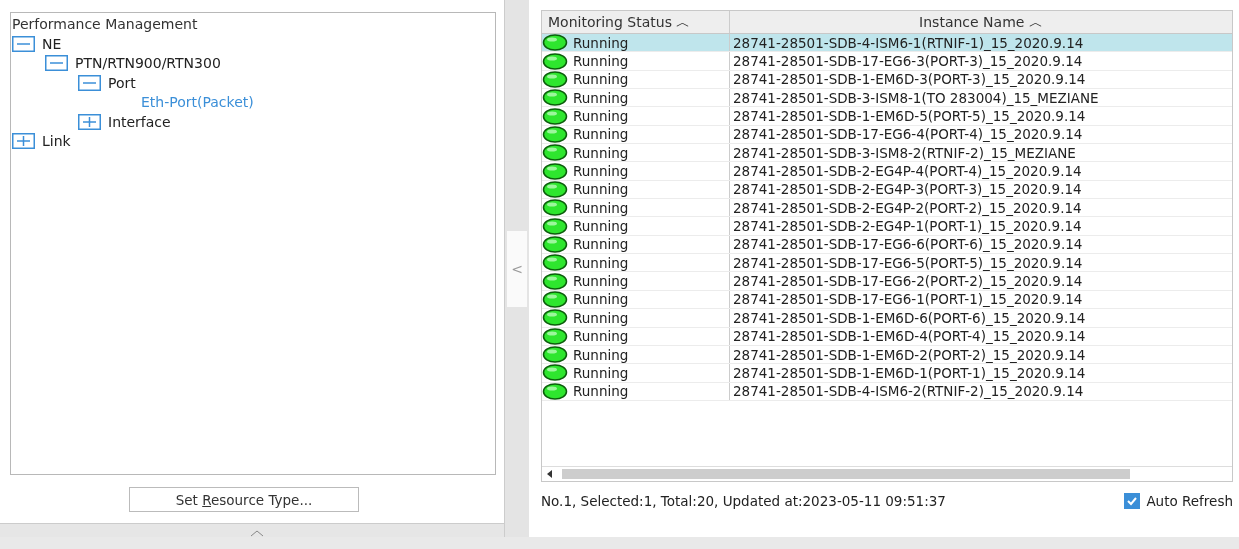 The width and height of the screenshot is (1239, 549). Describe the element at coordinates (907, 207) in the screenshot. I see `table-cell: 28741-28501-SDB-2-EG4P-2(PORT-2)_15_2020.9.14` at that location.